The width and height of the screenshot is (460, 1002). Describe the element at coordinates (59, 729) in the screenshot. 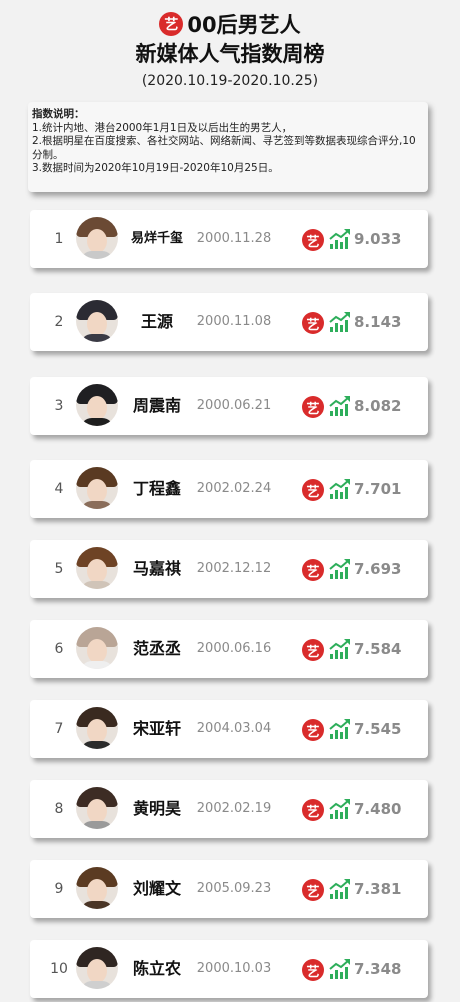

I see `rank-number: 7` at that location.